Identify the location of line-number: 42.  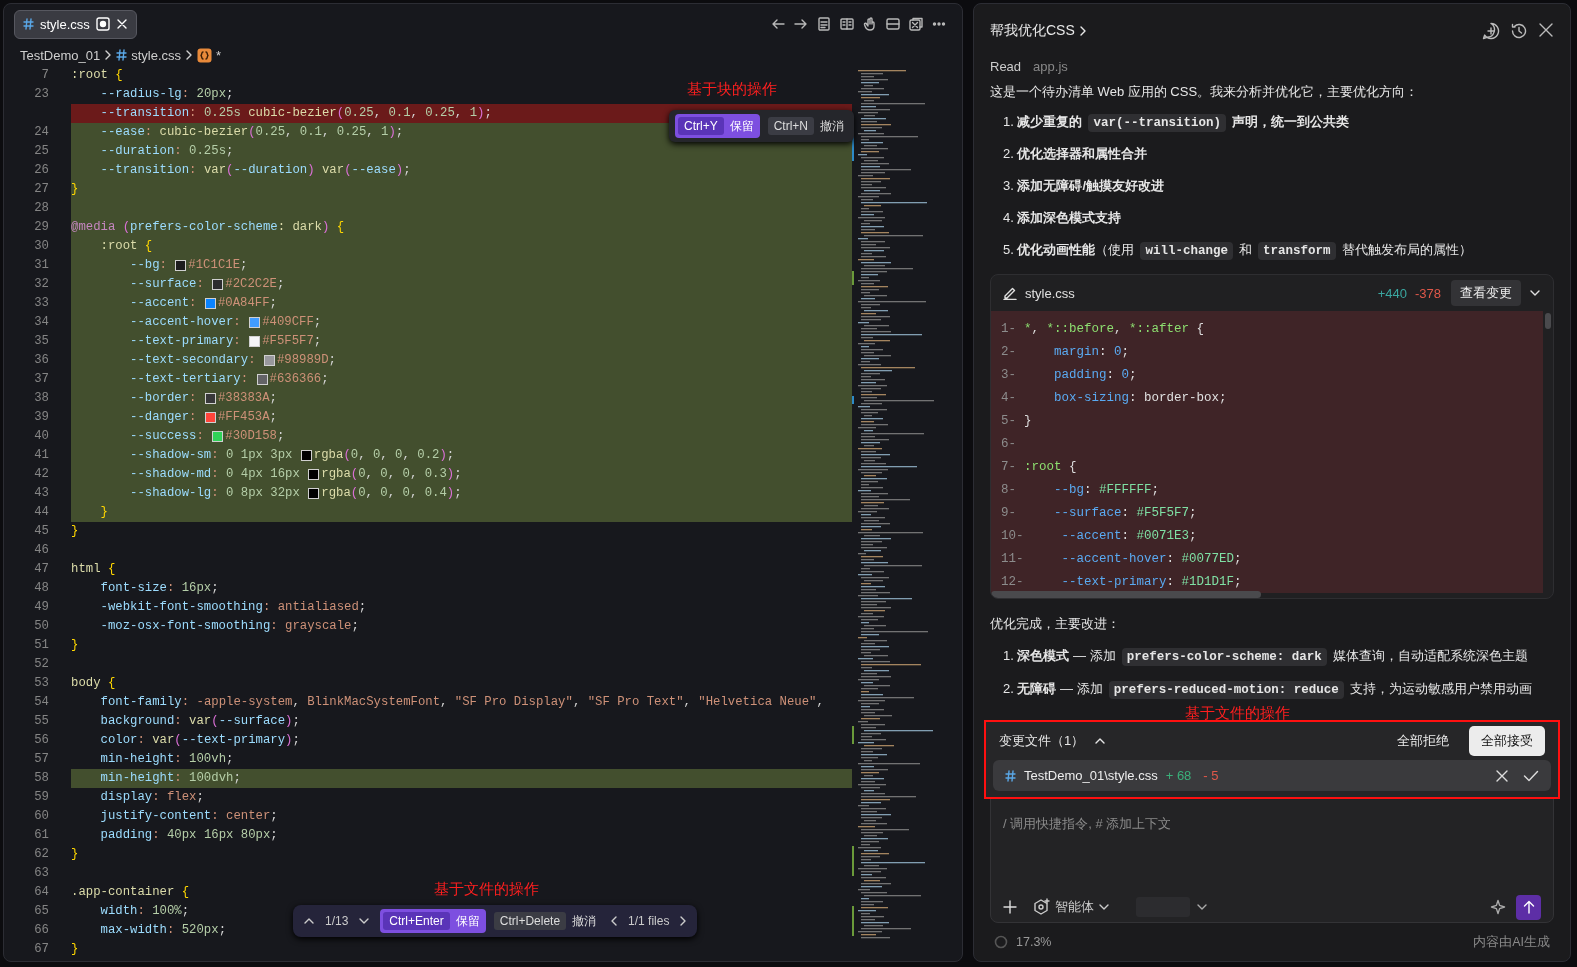
(41, 474).